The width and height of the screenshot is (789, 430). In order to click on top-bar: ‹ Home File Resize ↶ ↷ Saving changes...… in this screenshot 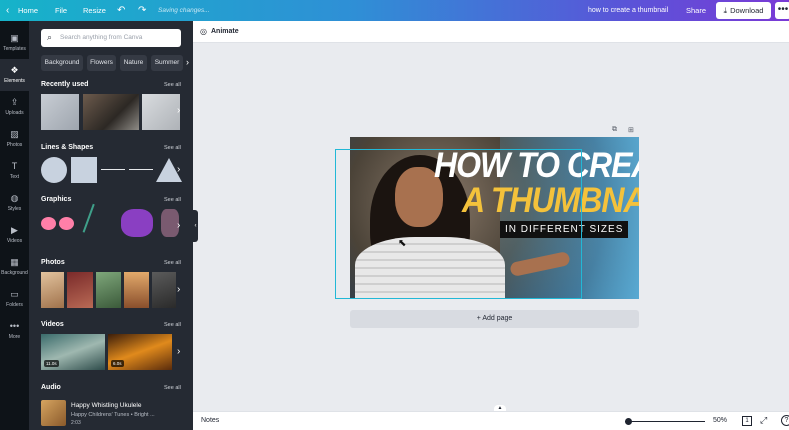, I will do `click(394, 10)`.